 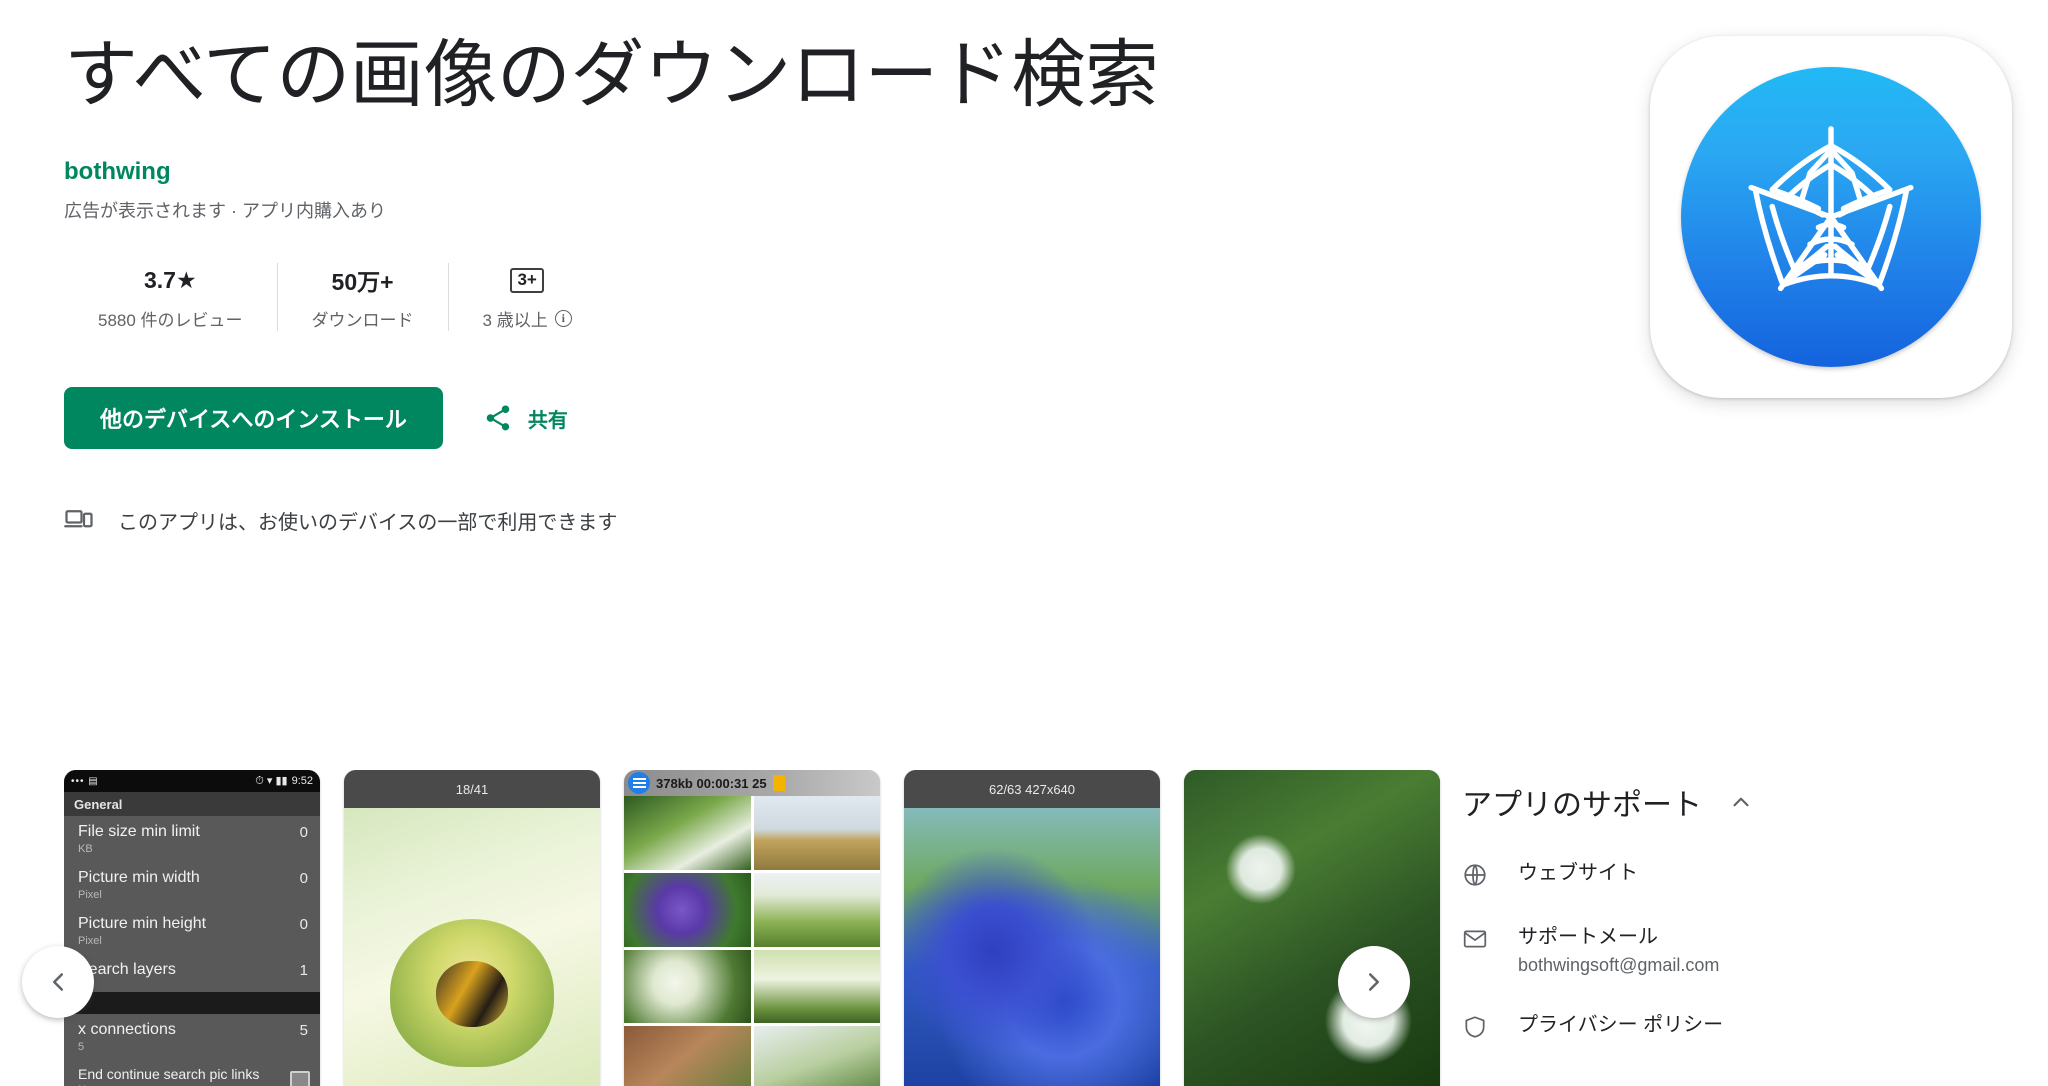 I want to click on chevron-right-icon, so click(x=1374, y=982).